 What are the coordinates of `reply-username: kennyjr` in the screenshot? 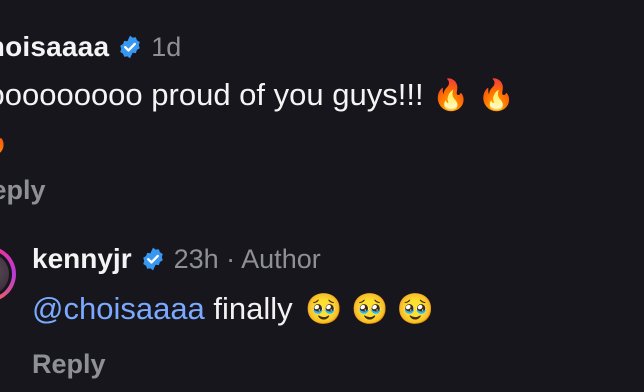 It's located at (82, 259).